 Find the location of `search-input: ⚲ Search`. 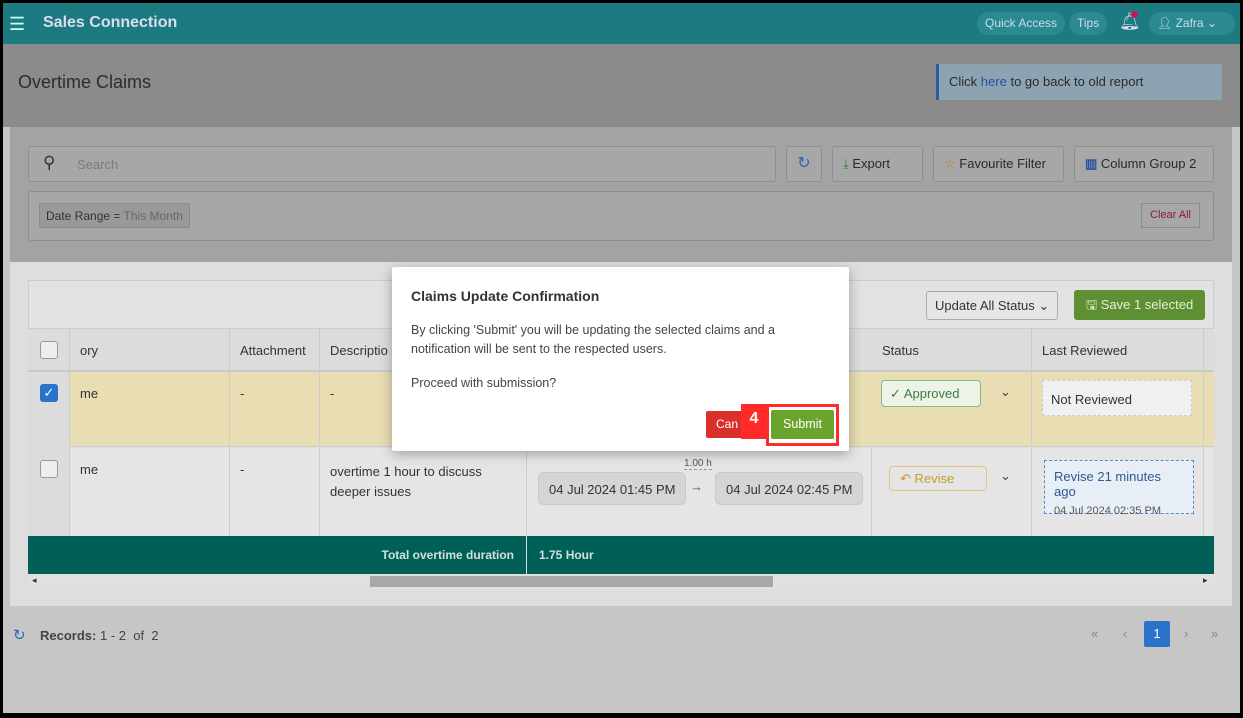

search-input: ⚲ Search is located at coordinates (402, 164).